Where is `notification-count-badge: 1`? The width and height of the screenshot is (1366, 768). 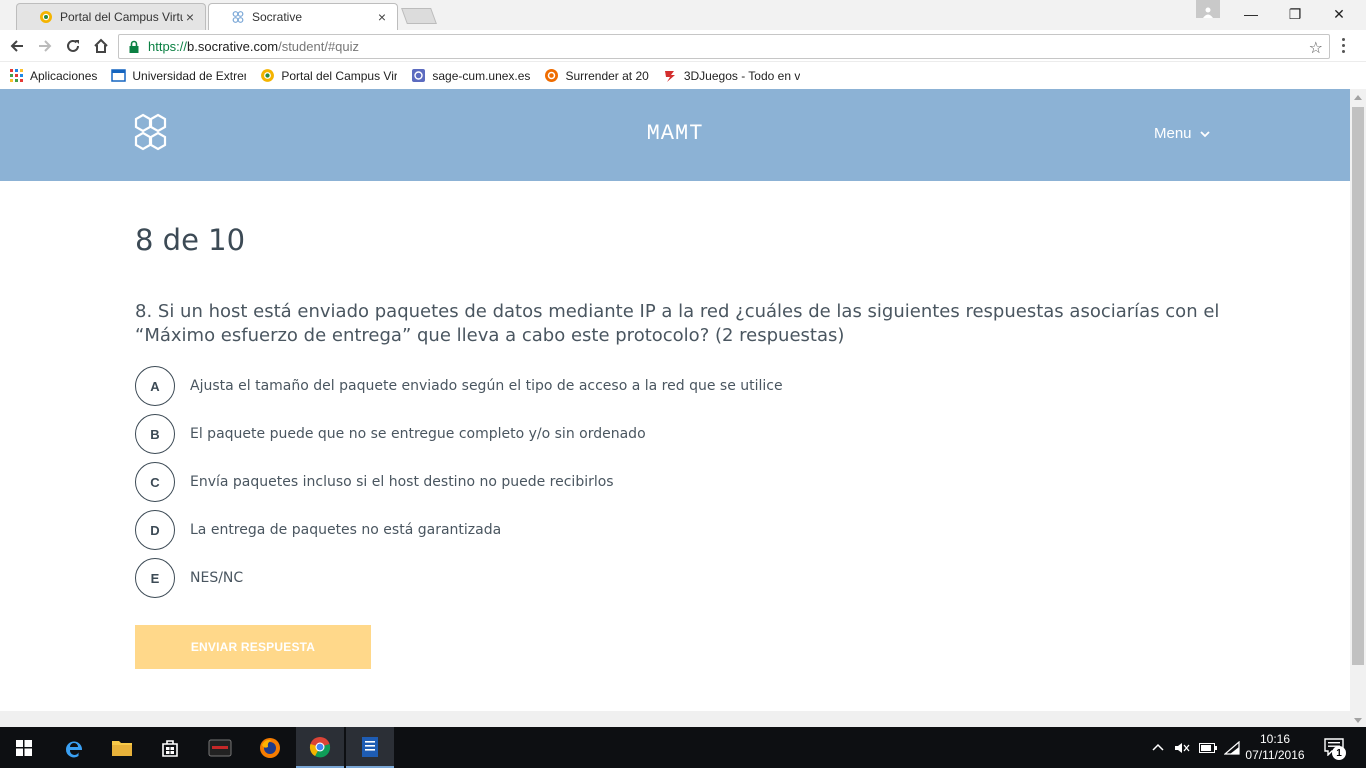
notification-count-badge: 1 is located at coordinates (1339, 753).